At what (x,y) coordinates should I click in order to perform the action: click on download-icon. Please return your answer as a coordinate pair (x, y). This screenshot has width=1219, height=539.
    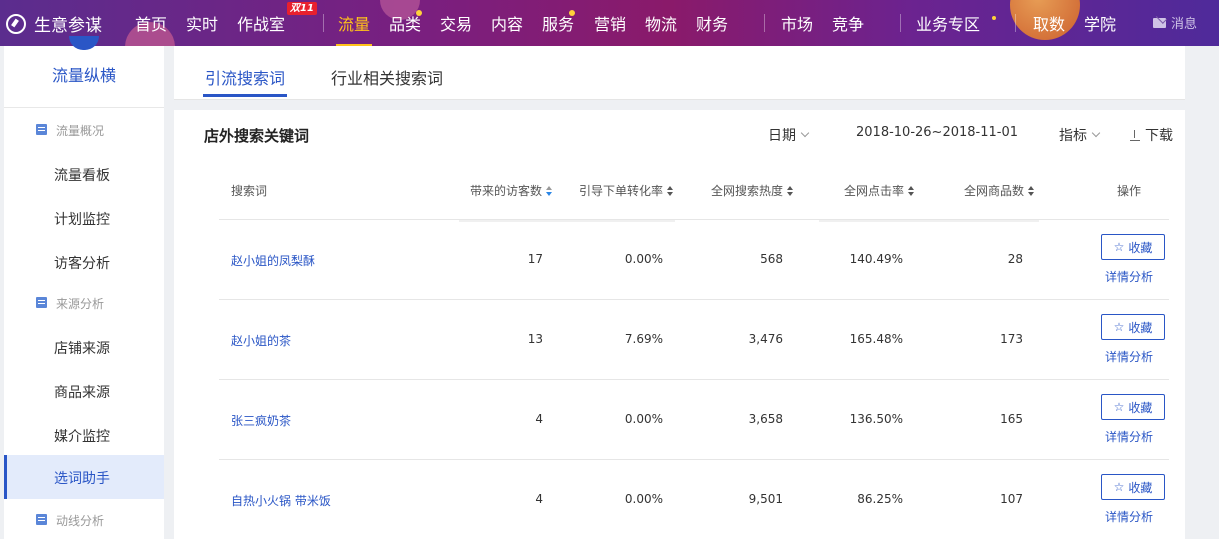
    Looking at the image, I should click on (1135, 135).